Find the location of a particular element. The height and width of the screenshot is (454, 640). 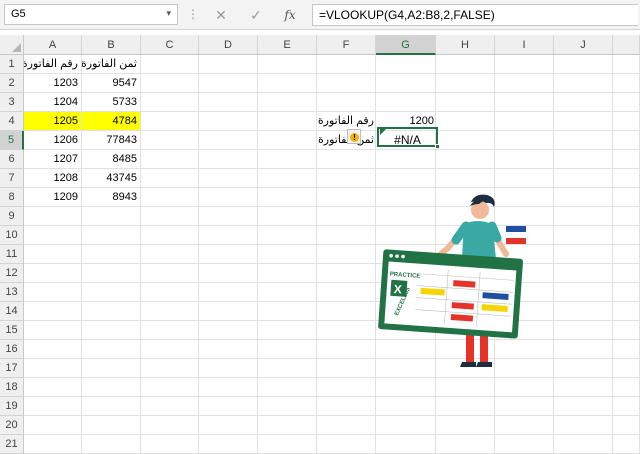

column-header-g: G is located at coordinates (406, 45).